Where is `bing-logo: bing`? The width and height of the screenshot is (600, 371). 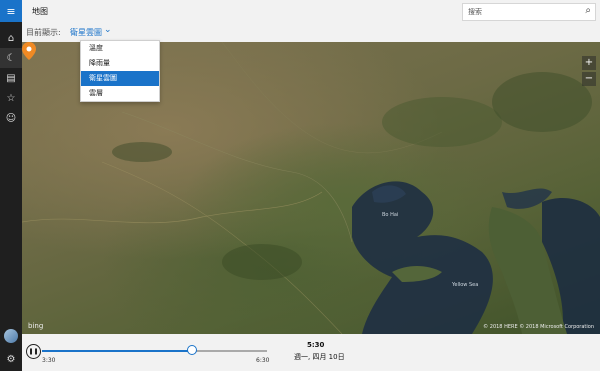 bing-logo: bing is located at coordinates (36, 326).